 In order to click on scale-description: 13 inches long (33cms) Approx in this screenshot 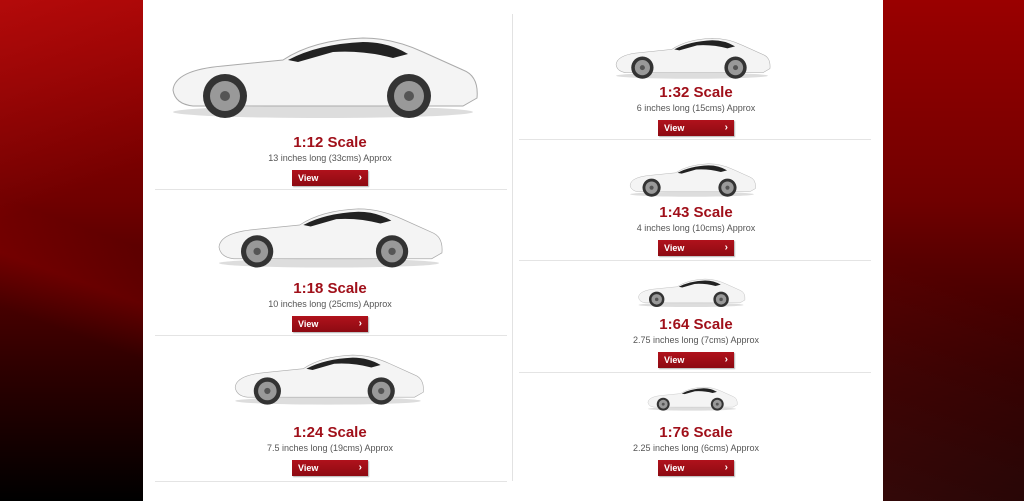, I will do `click(330, 158)`.